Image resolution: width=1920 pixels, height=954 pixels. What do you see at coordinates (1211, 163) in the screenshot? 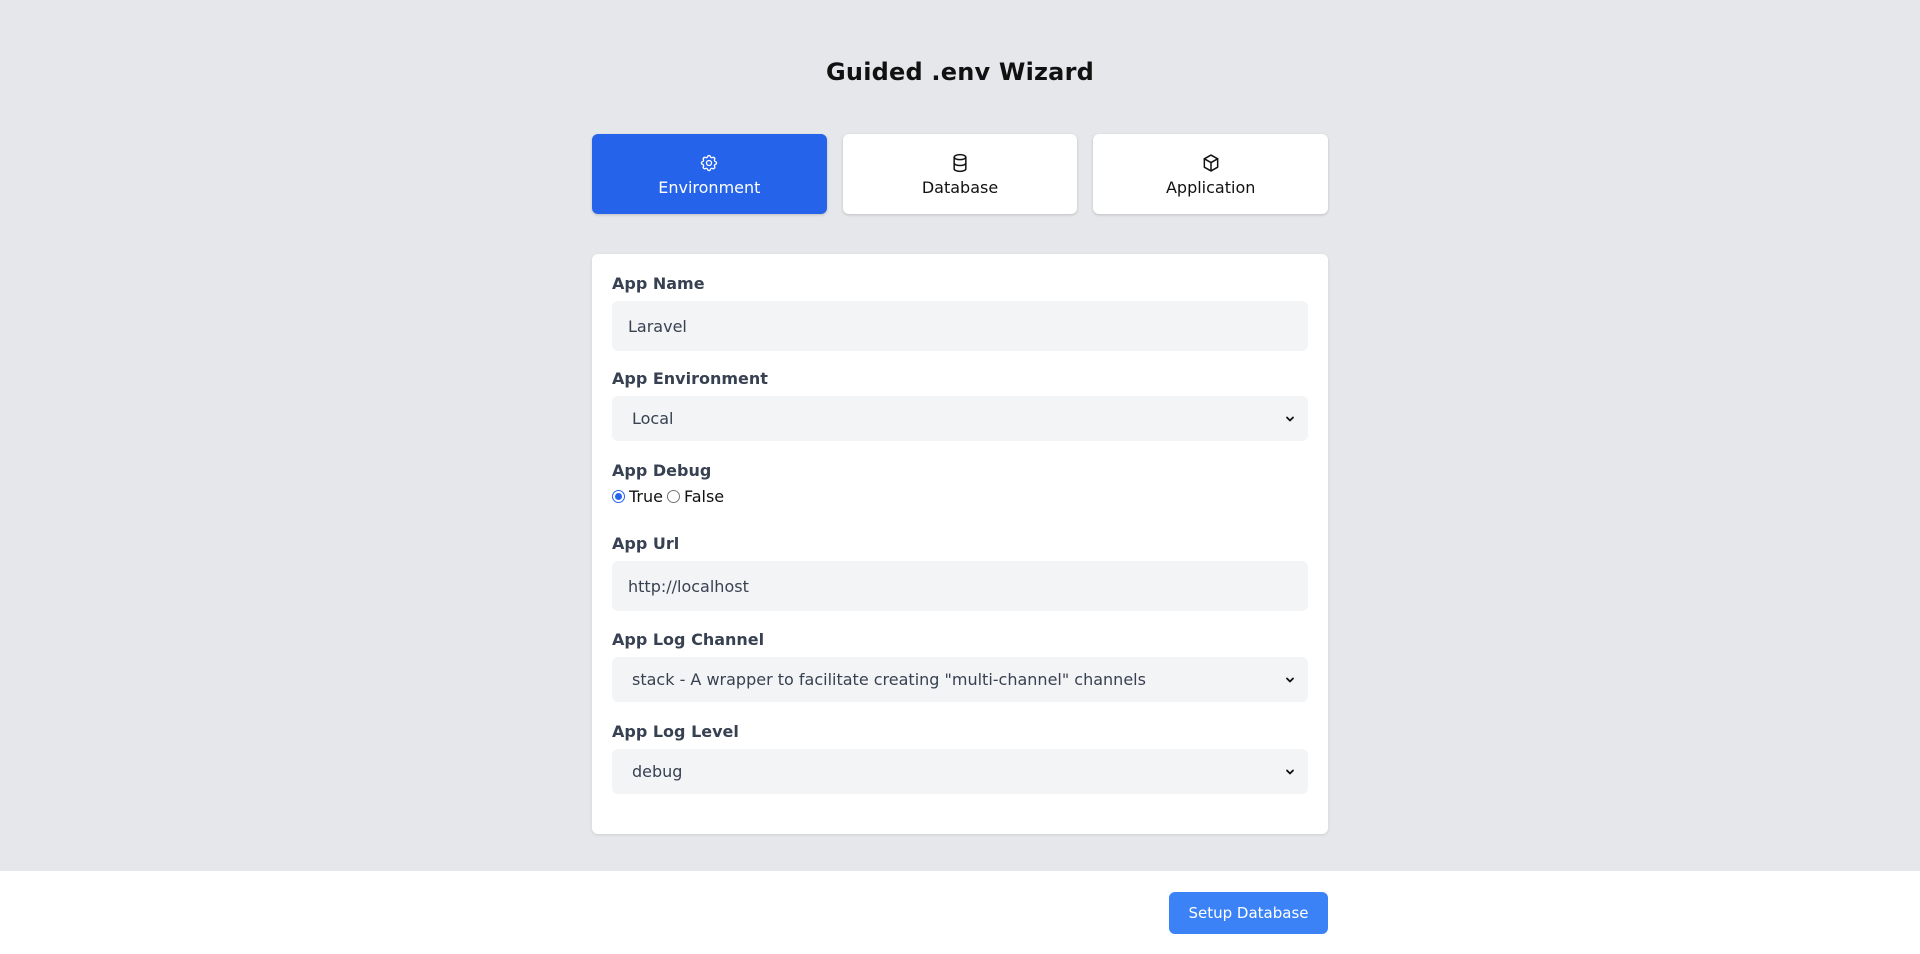
I see `cube-icon` at bounding box center [1211, 163].